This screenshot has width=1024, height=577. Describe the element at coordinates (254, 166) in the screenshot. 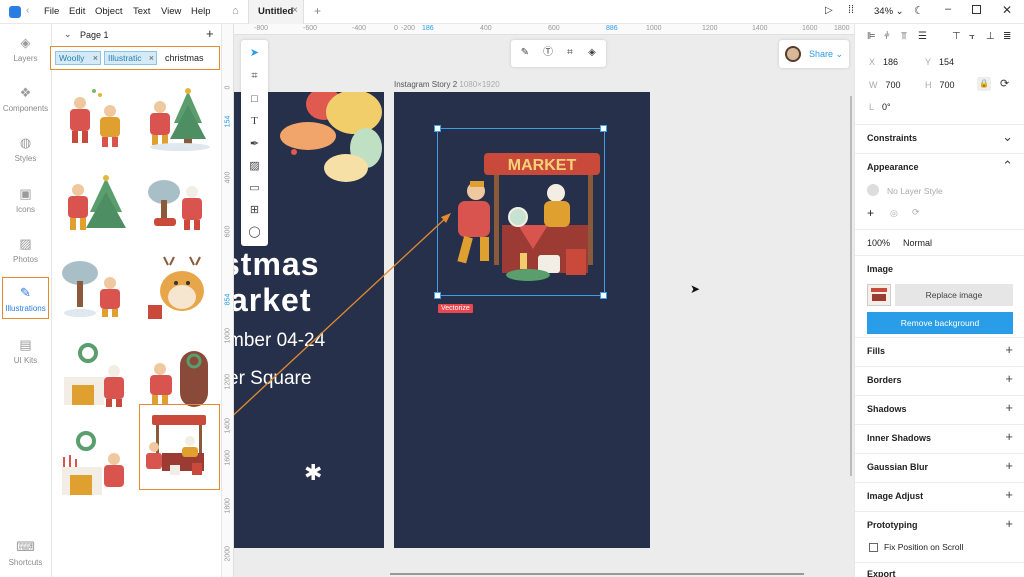

I see `image-tool-icon: ▨` at that location.